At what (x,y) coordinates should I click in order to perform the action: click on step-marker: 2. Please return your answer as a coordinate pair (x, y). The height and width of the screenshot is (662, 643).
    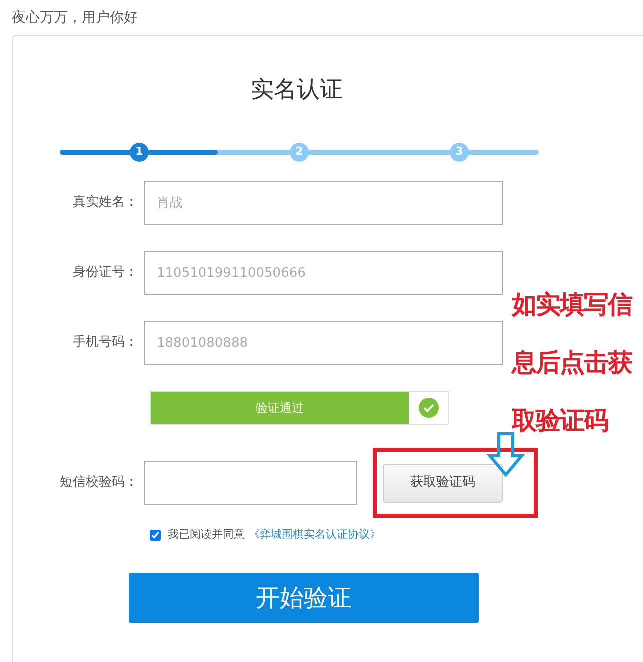
    Looking at the image, I should click on (299, 152).